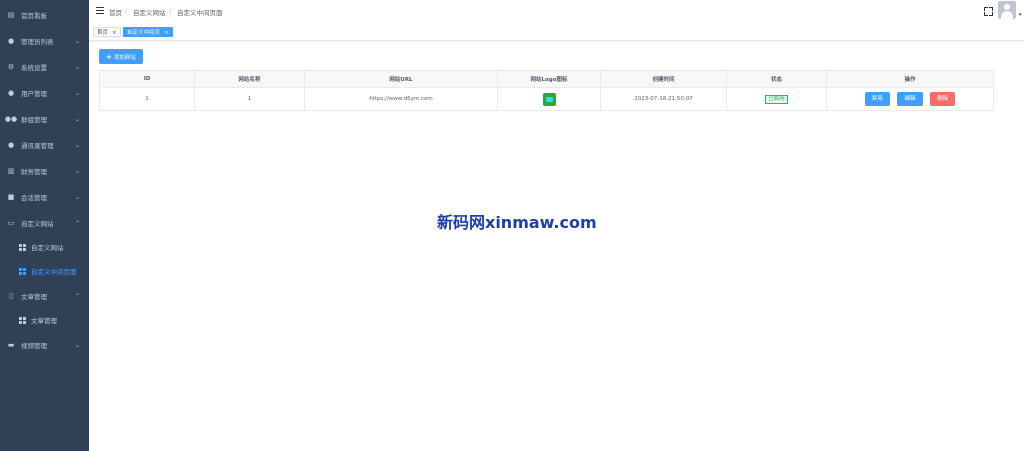 This screenshot has height=451, width=1024. Describe the element at coordinates (124, 57) in the screenshot. I see `add-site-label: 添加网站` at that location.